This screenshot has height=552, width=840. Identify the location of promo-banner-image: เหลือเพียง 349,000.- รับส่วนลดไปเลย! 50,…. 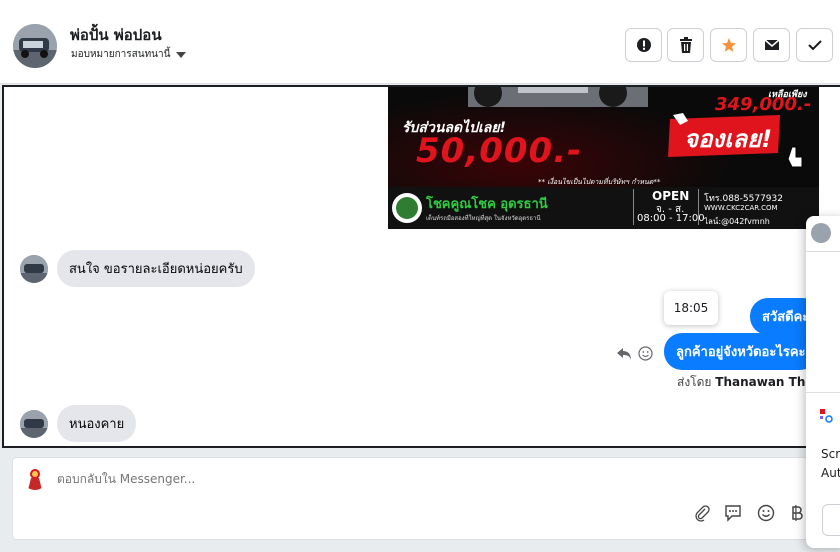
(603, 158).